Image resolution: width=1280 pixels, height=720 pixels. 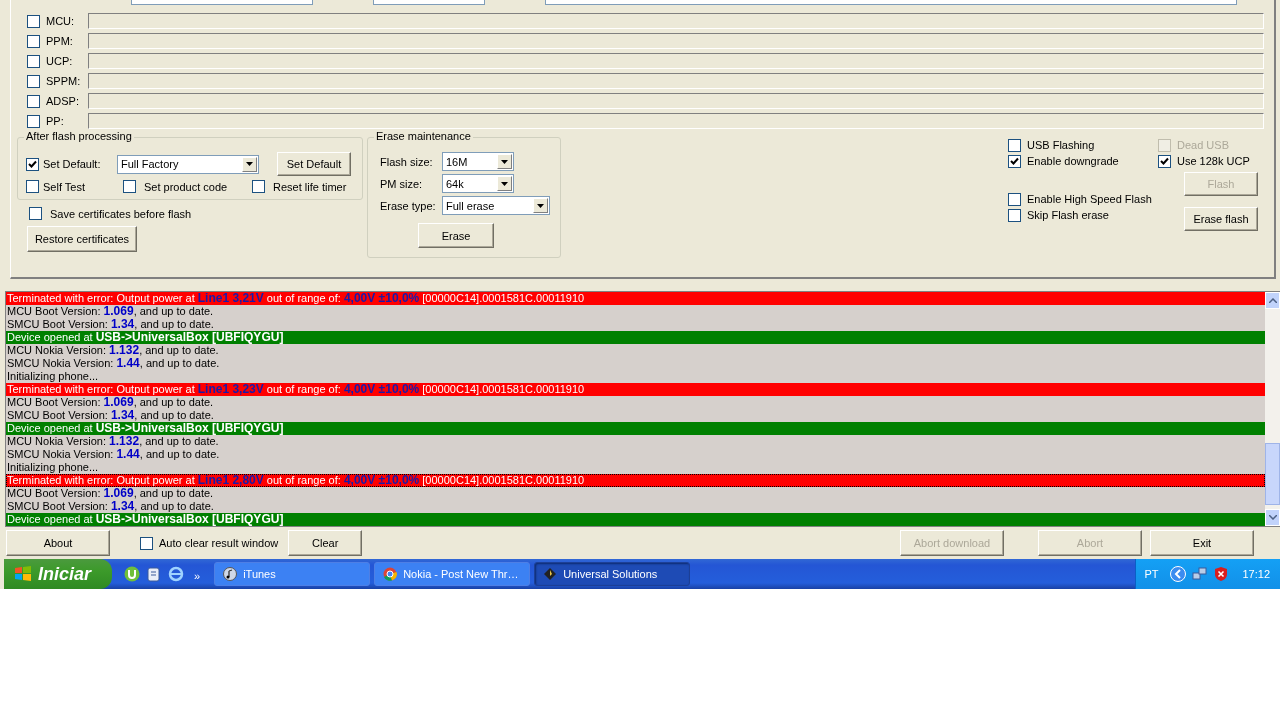 What do you see at coordinates (197, 576) in the screenshot?
I see `more-button: »` at bounding box center [197, 576].